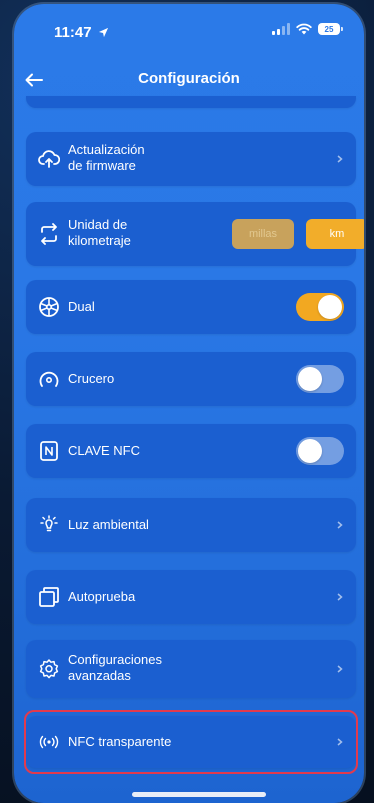 The height and width of the screenshot is (803, 374). I want to click on settings-item-firmware: Actualización de firmware, so click(191, 159).